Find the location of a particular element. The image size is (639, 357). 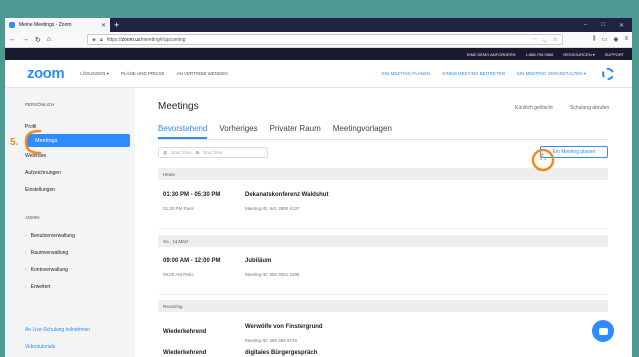

url-text: https://zoom.us/meeting#/upcoming is located at coordinates (146, 39).